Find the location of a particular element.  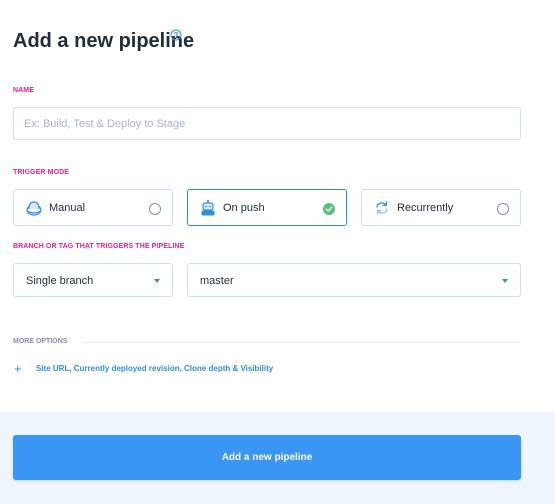

divider is located at coordinates (301, 342).